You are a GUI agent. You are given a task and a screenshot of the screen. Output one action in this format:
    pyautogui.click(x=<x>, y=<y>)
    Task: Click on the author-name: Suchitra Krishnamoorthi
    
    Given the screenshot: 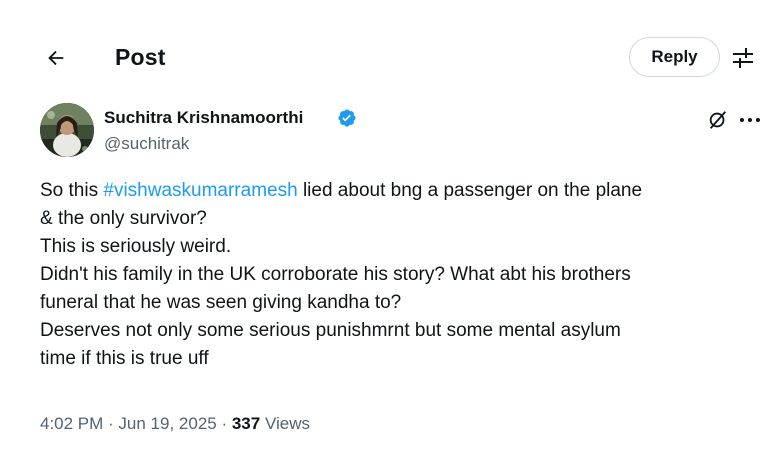 What is the action you would take?
    pyautogui.click(x=203, y=118)
    